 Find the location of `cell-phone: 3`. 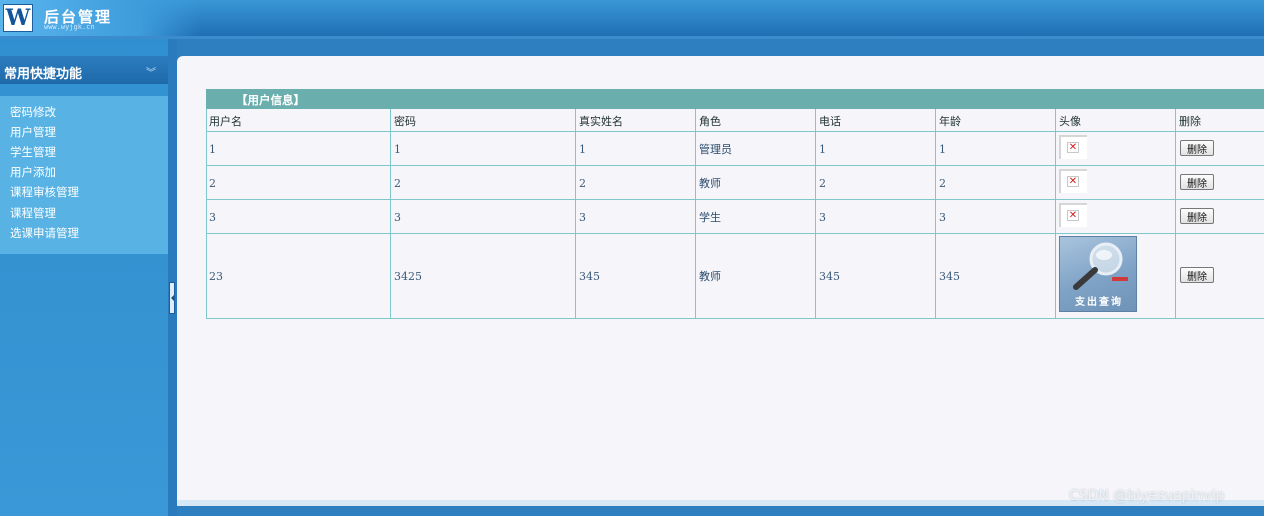

cell-phone: 3 is located at coordinates (822, 217).